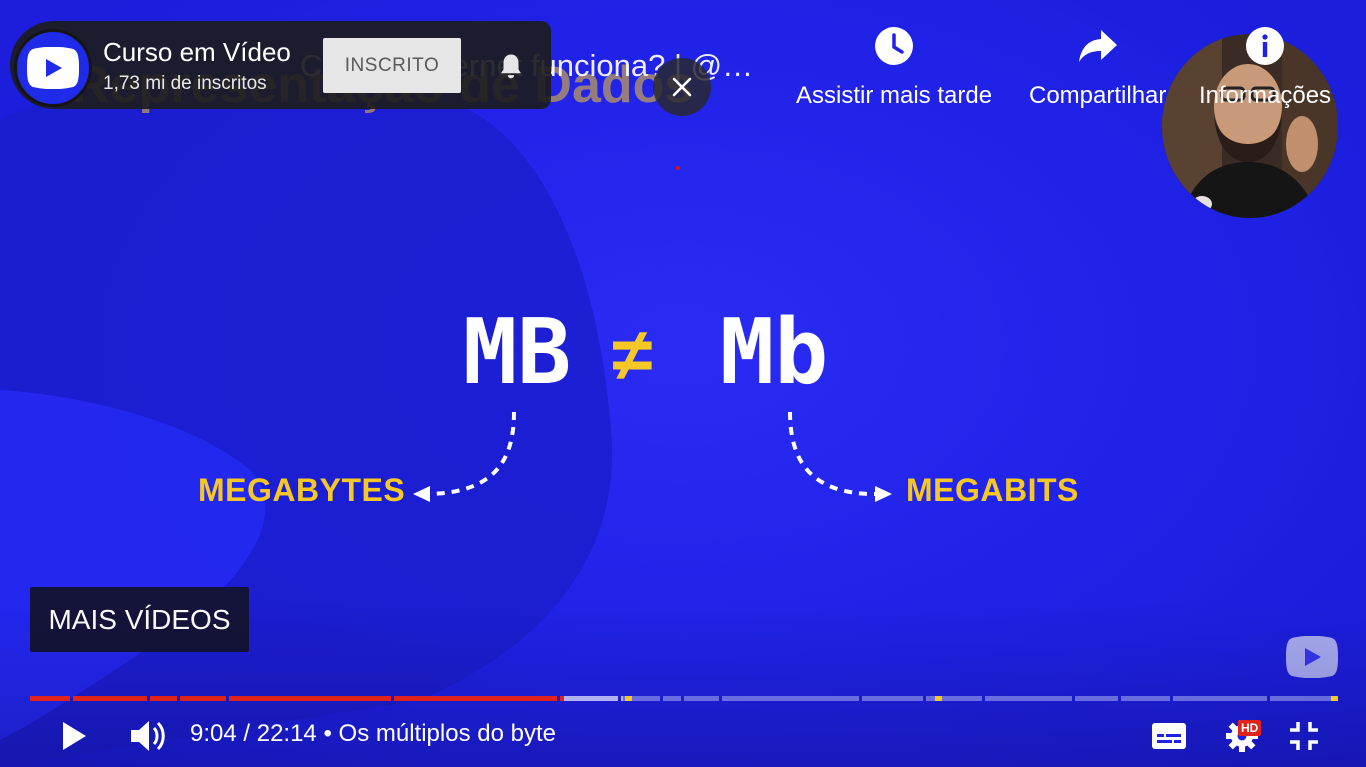 The height and width of the screenshot is (767, 1366). Describe the element at coordinates (1097, 46) in the screenshot. I see `share-arrow-icon` at that location.